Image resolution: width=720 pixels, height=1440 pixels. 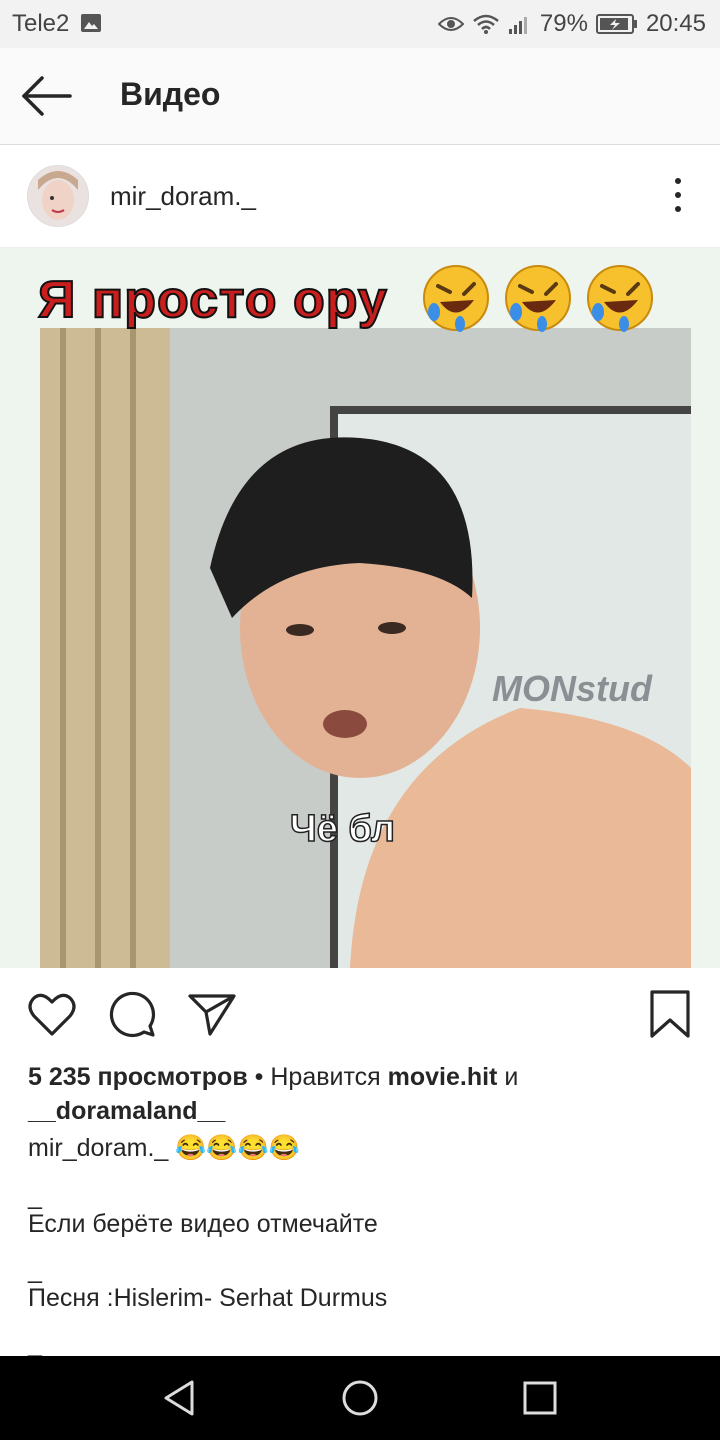 I want to click on video-subtitle: Чё бл, so click(x=342, y=829).